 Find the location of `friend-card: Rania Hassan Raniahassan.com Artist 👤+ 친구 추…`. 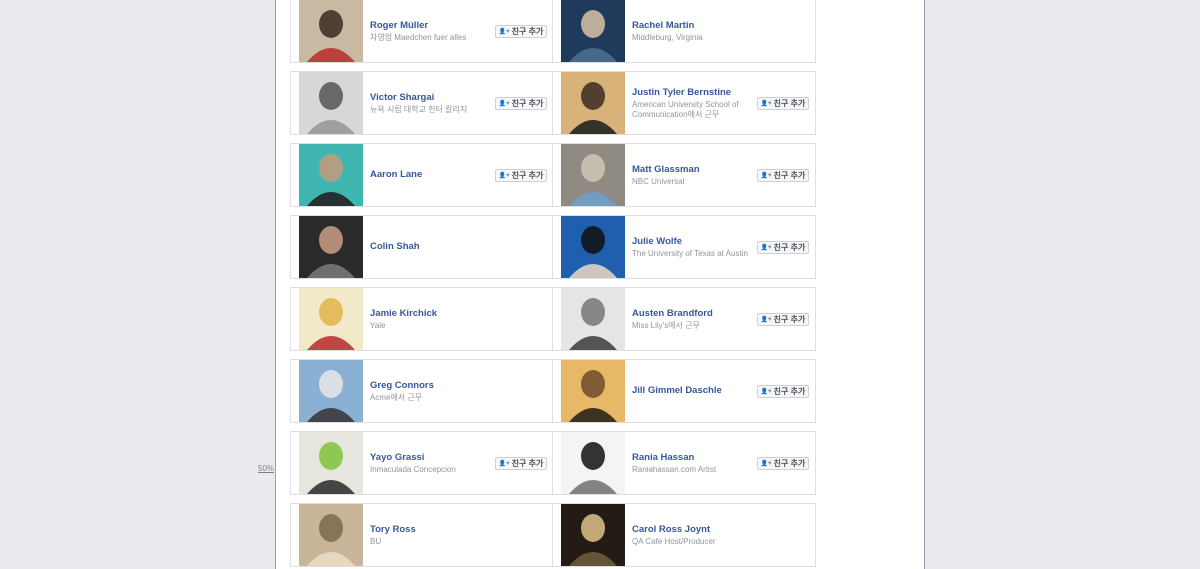

friend-card: Rania Hassan Raniahassan.com Artist 👤+ 친구 추… is located at coordinates (684, 463).